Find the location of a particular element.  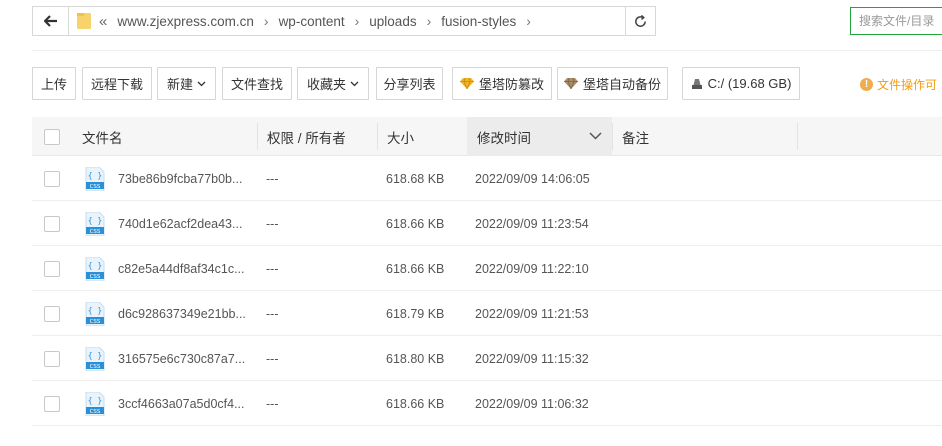

search-input is located at coordinates (896, 21).